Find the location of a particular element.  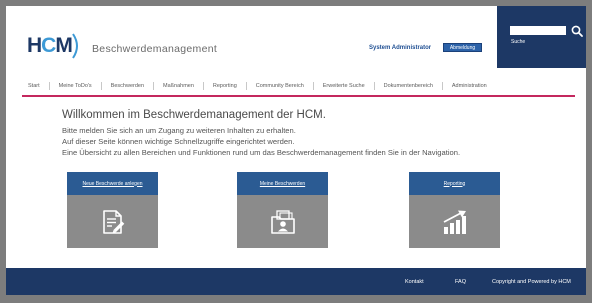

tile-header: Meine Beschwerden is located at coordinates (282, 183).